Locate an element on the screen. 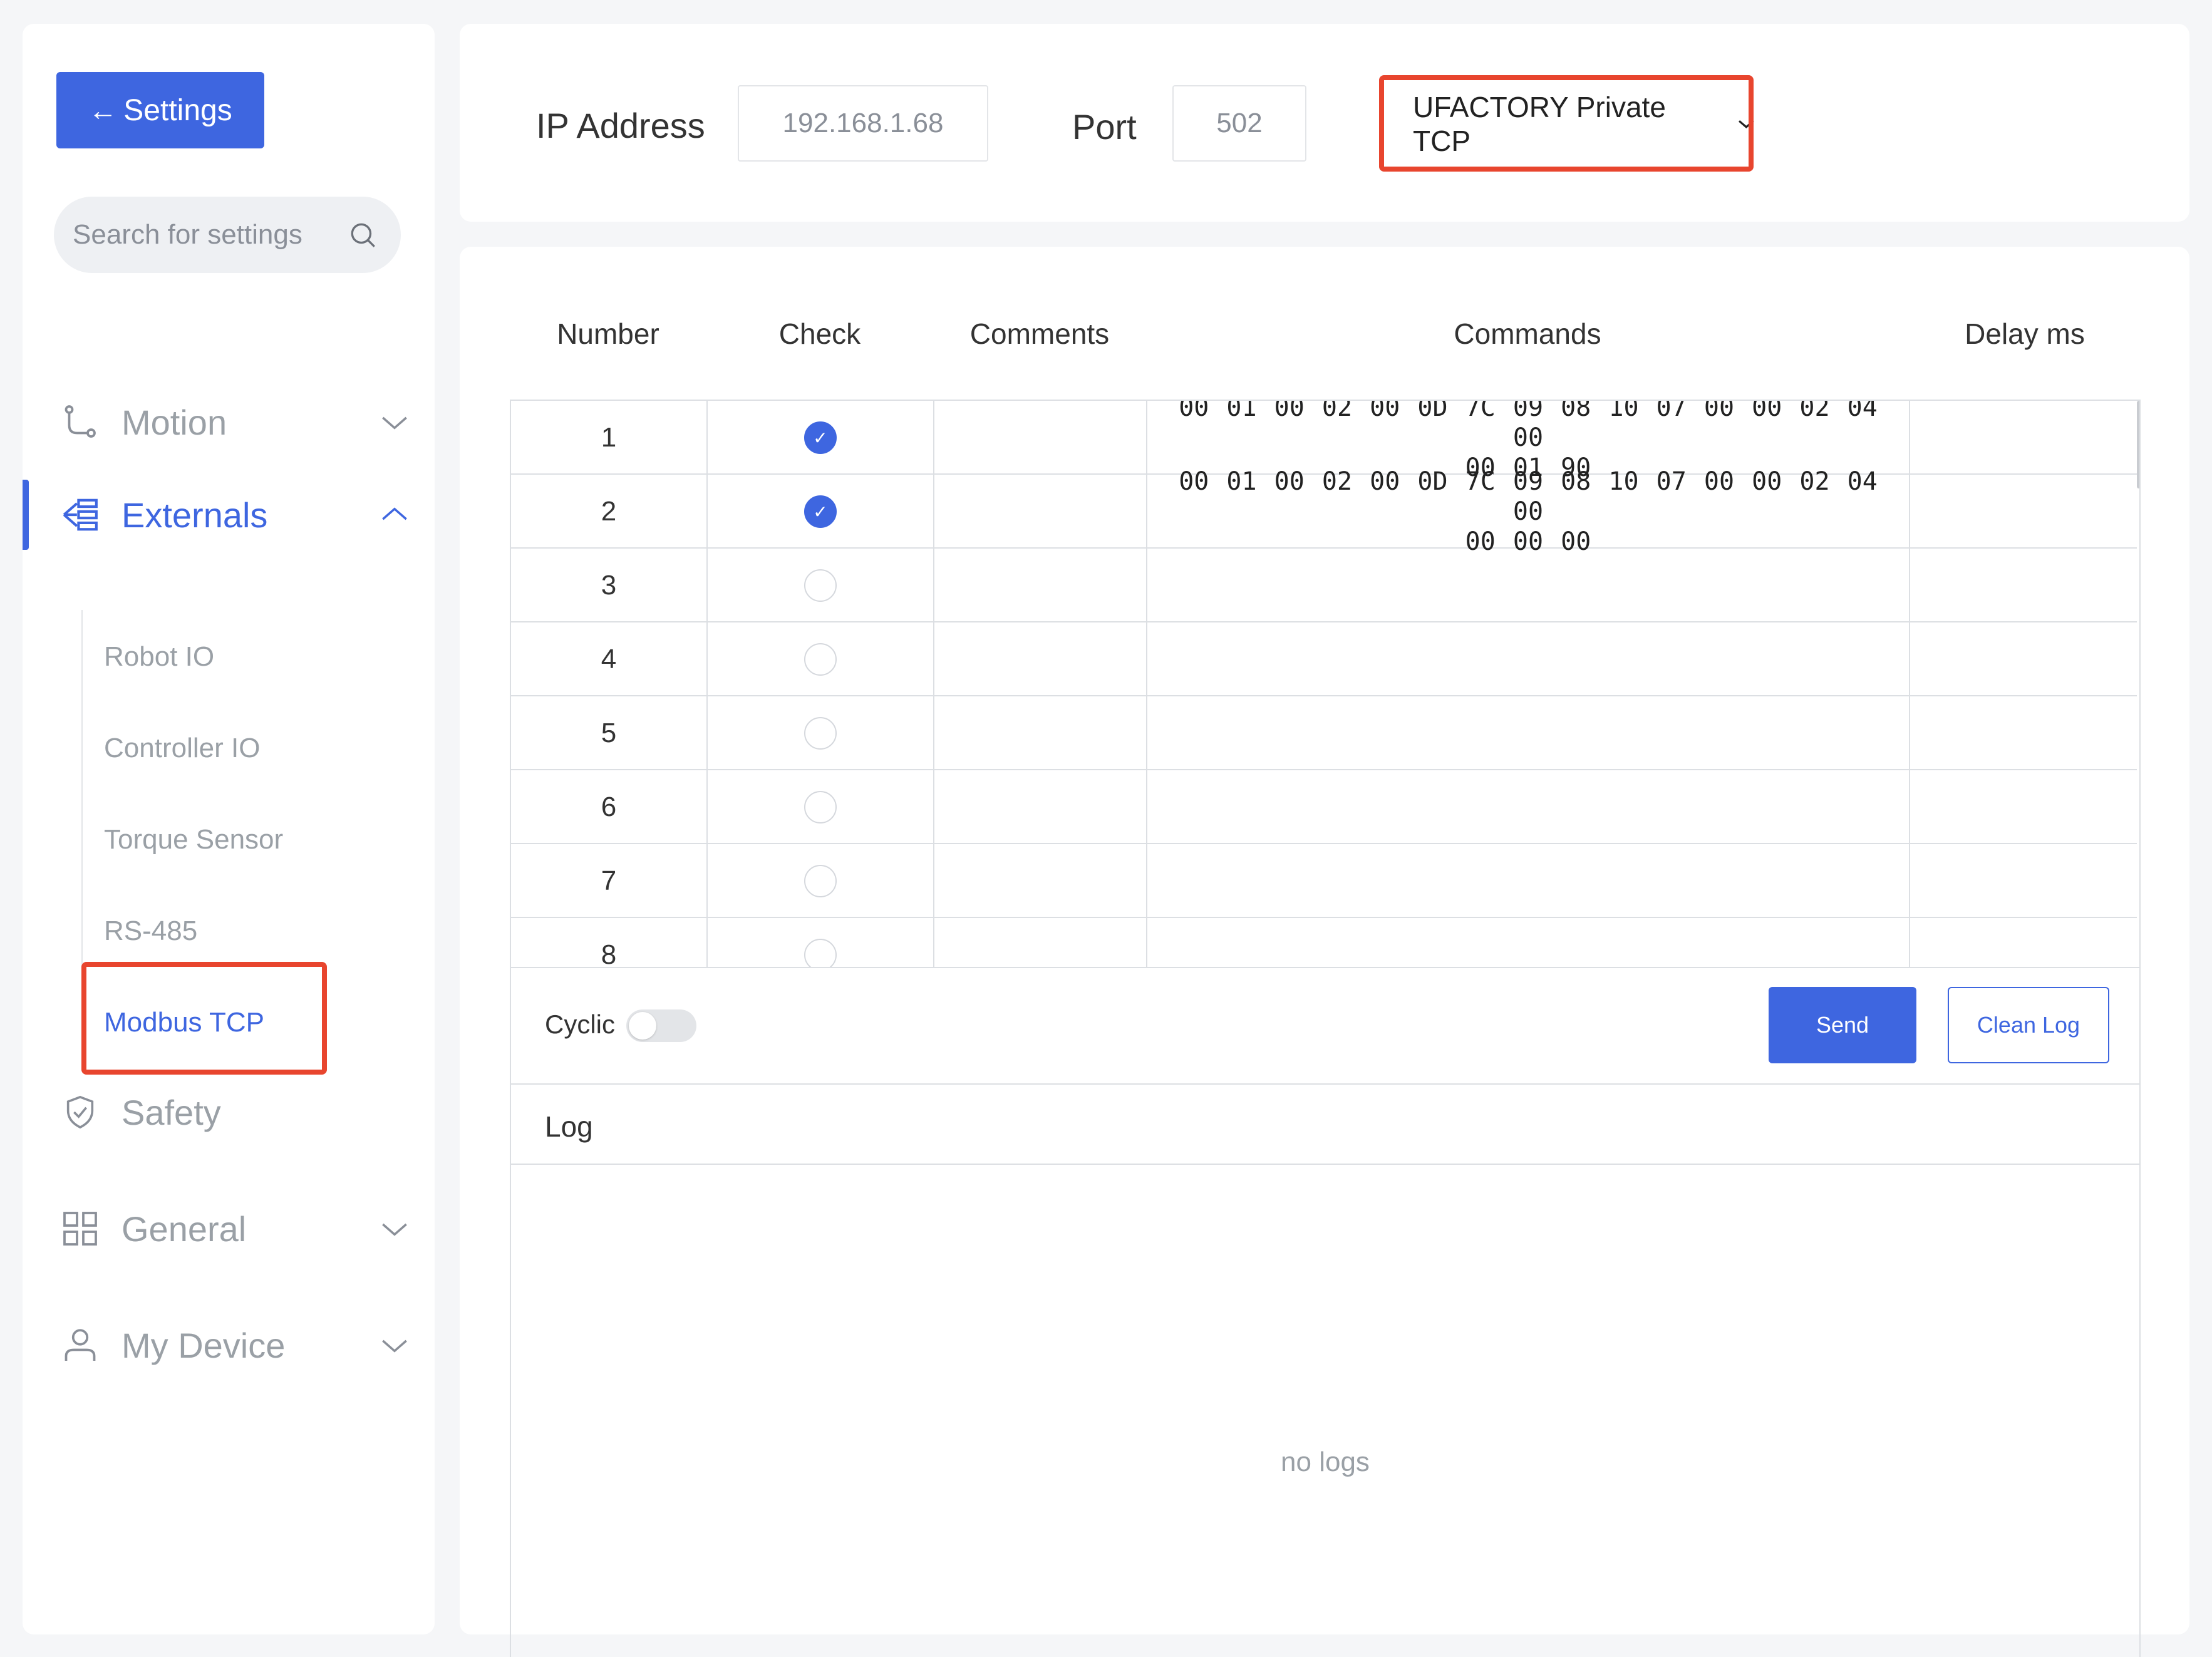  table-row: 5 is located at coordinates (1324, 733).